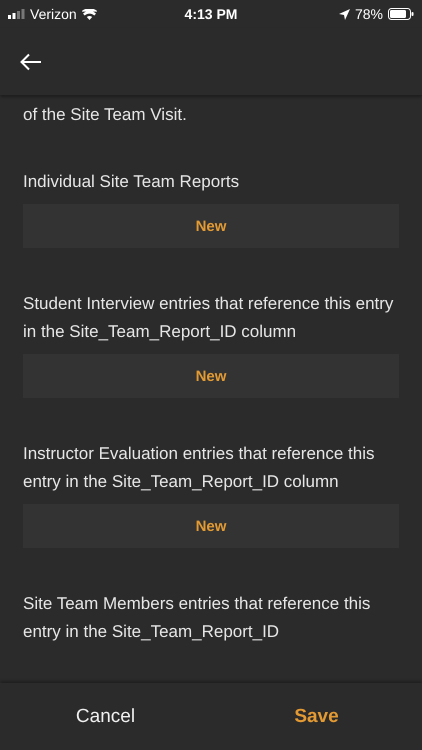  I want to click on status-time: 4:13 PM, so click(211, 14).